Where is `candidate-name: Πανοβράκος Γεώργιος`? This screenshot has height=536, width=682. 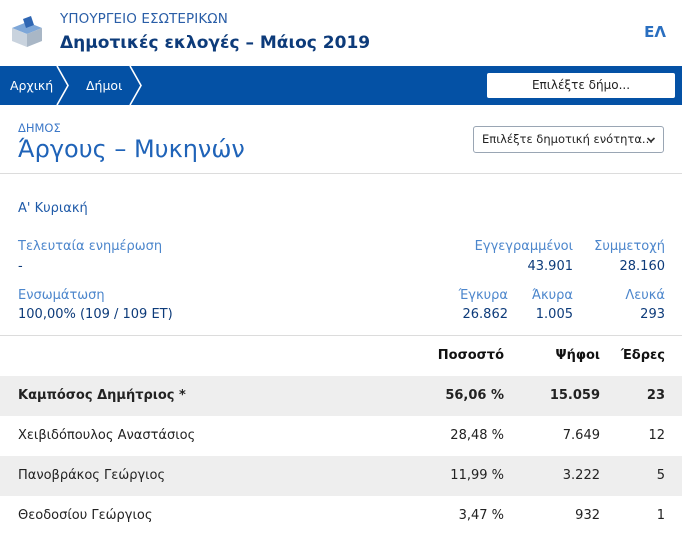 candidate-name: Πανοβράκος Γεώργιος is located at coordinates (92, 475).